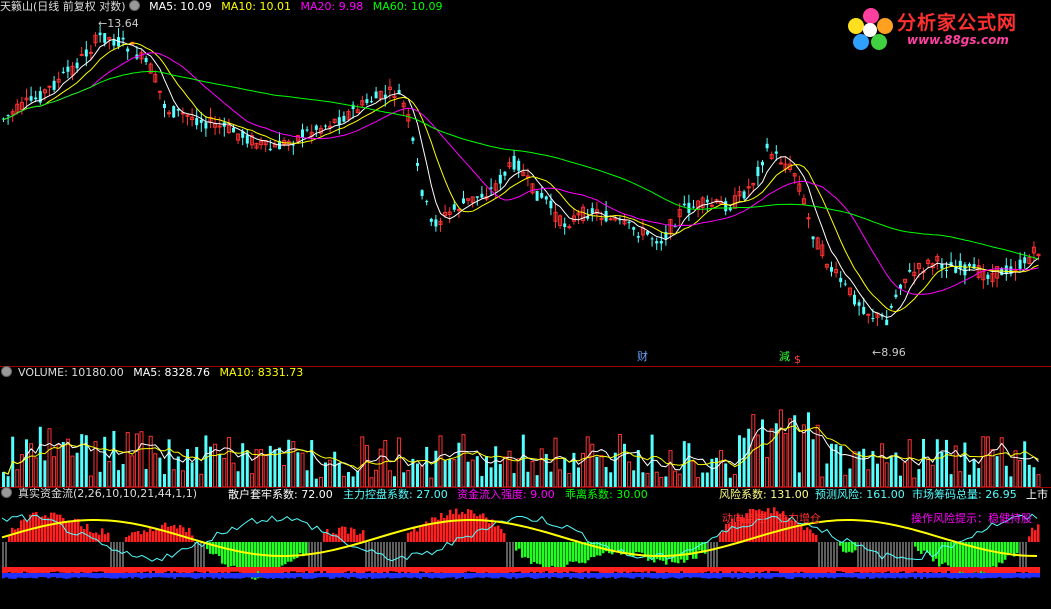 The height and width of the screenshot is (609, 1051). Describe the element at coordinates (506, 494) in the screenshot. I see `inflow-strength: 资金流入强度: 9.00` at that location.